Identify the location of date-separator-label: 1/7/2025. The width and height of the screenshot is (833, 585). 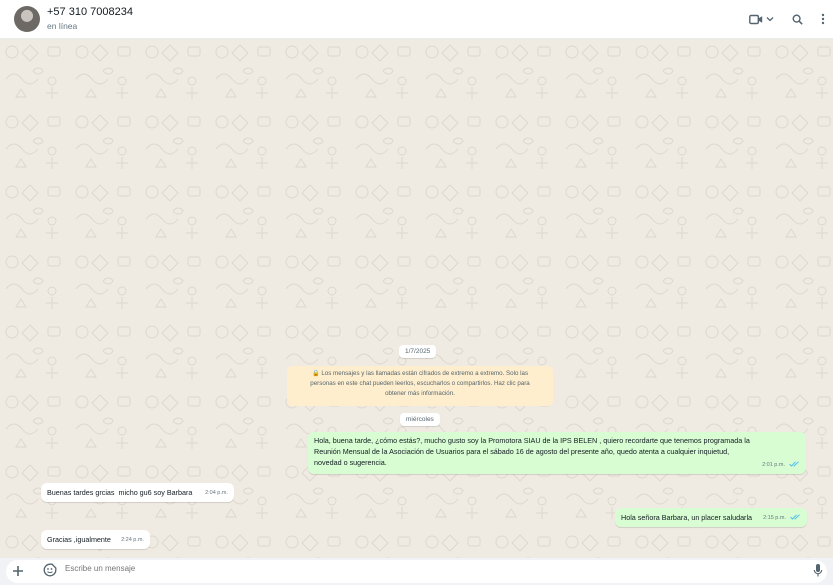
(418, 351).